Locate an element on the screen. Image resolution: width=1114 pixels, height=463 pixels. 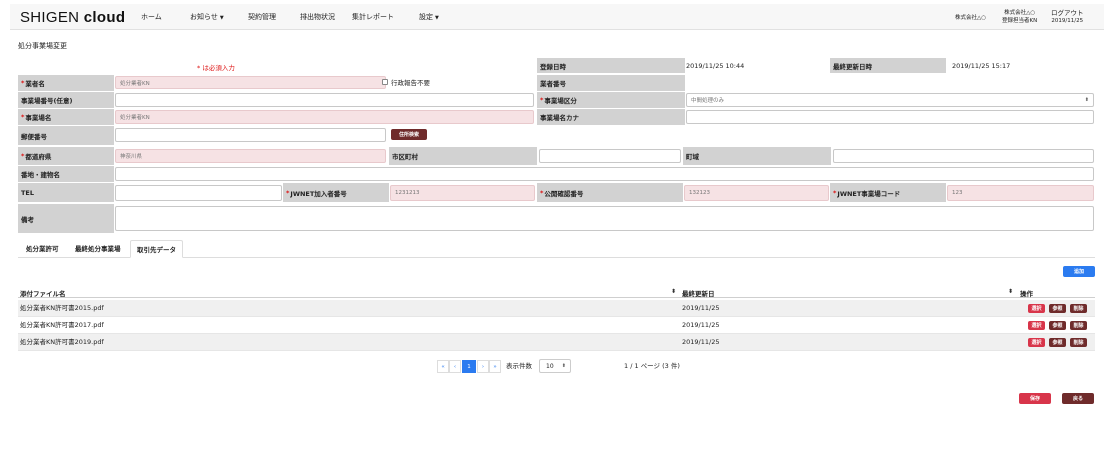
prefecture-label-text: 都道府県 is located at coordinates (38, 157).